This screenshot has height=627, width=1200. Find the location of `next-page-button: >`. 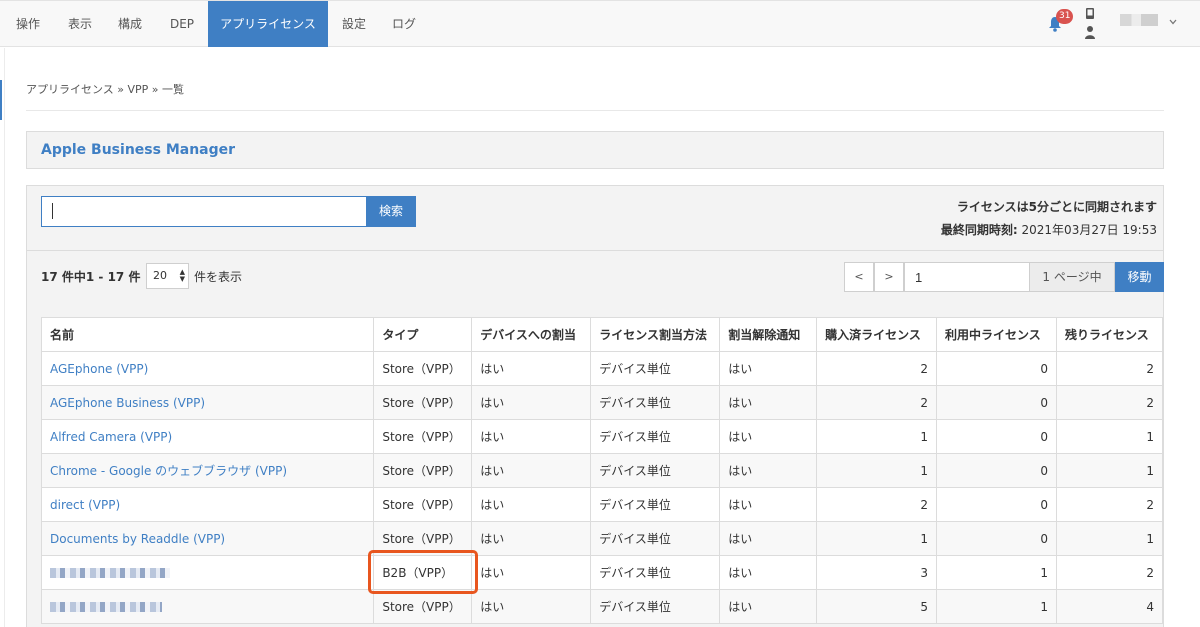

next-page-button: > is located at coordinates (889, 277).